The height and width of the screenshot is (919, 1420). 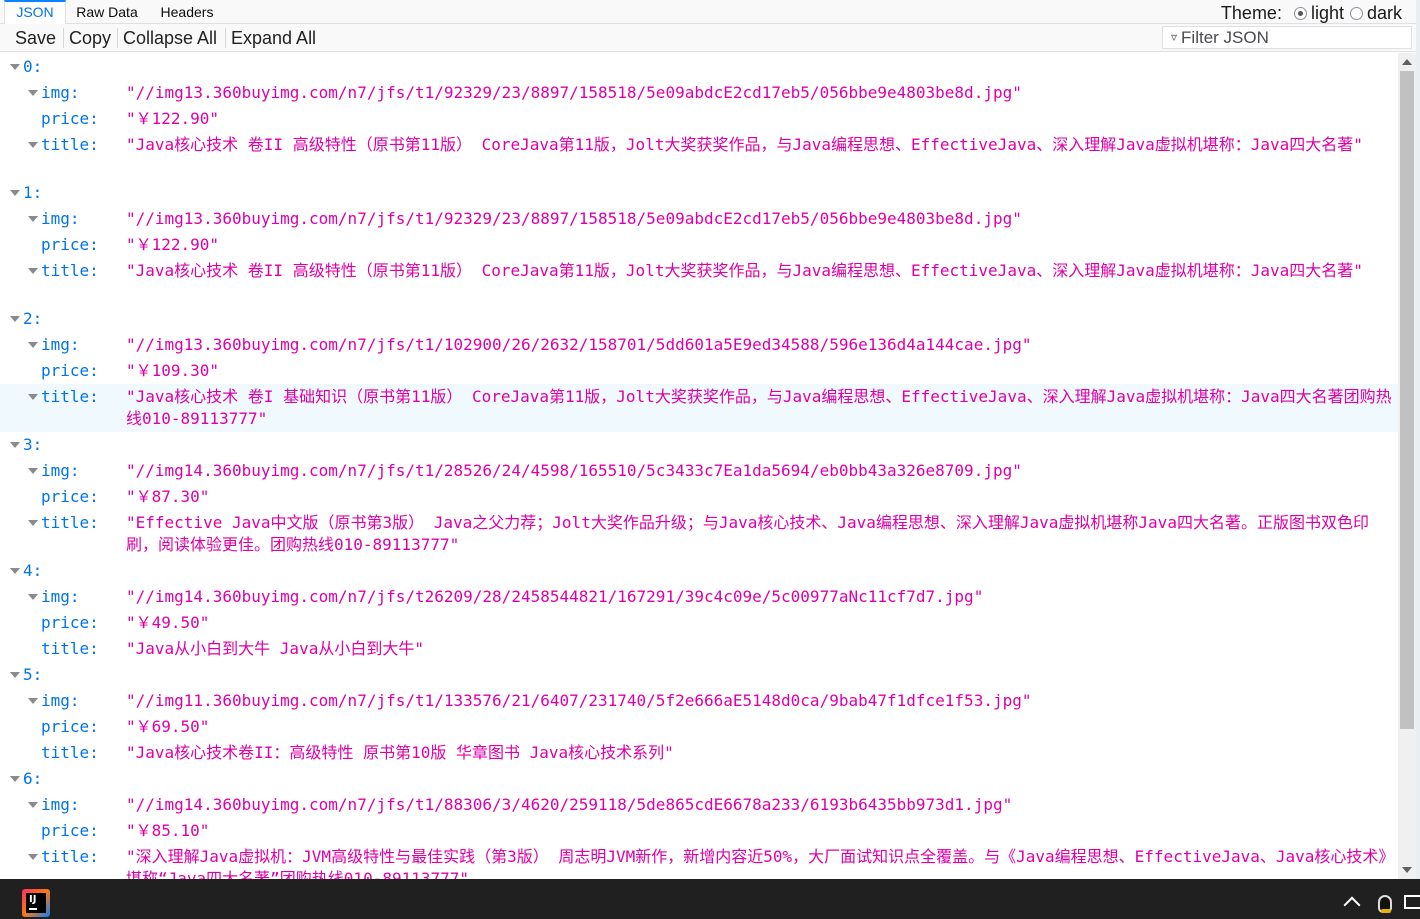 I want to click on tab-json: JSON, so click(x=35, y=12).